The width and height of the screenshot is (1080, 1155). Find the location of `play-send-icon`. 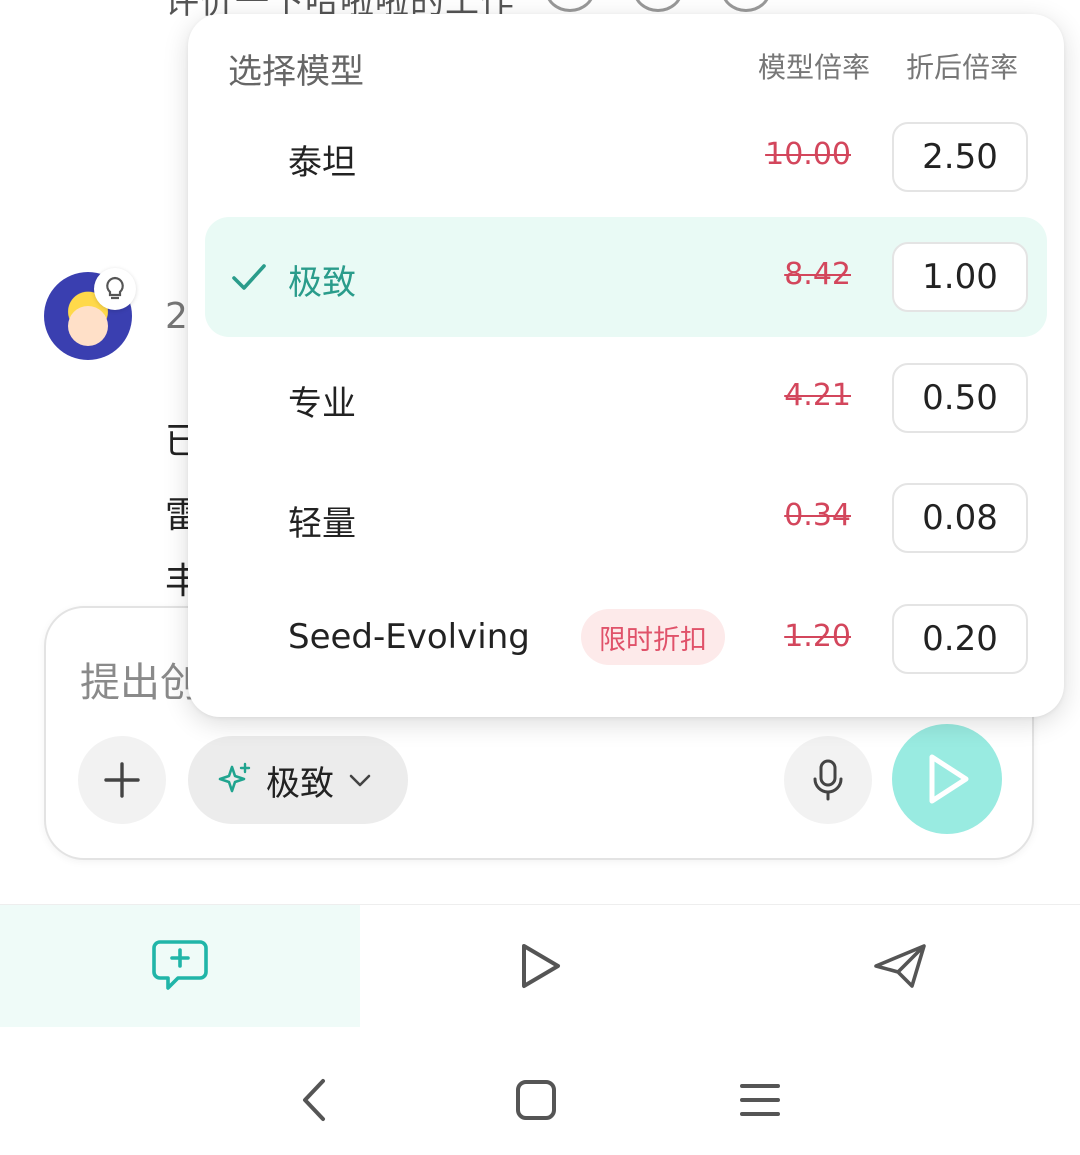

play-send-icon is located at coordinates (949, 779).